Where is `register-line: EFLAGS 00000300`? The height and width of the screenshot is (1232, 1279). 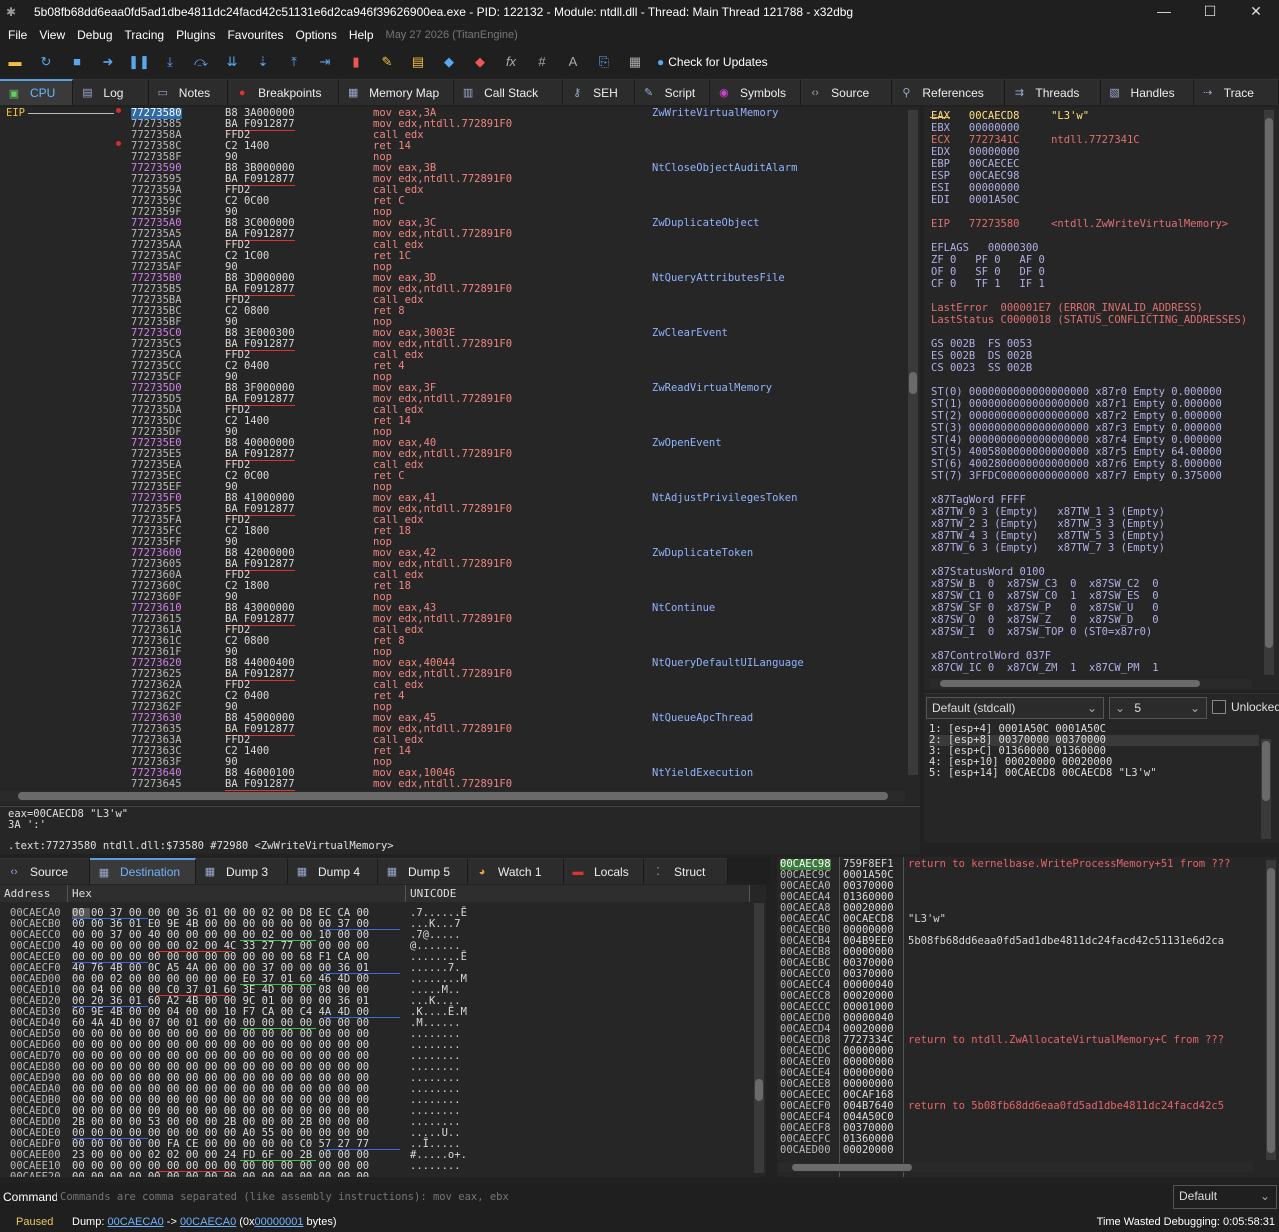 register-line: EFLAGS 00000300 is located at coordinates (984, 248).